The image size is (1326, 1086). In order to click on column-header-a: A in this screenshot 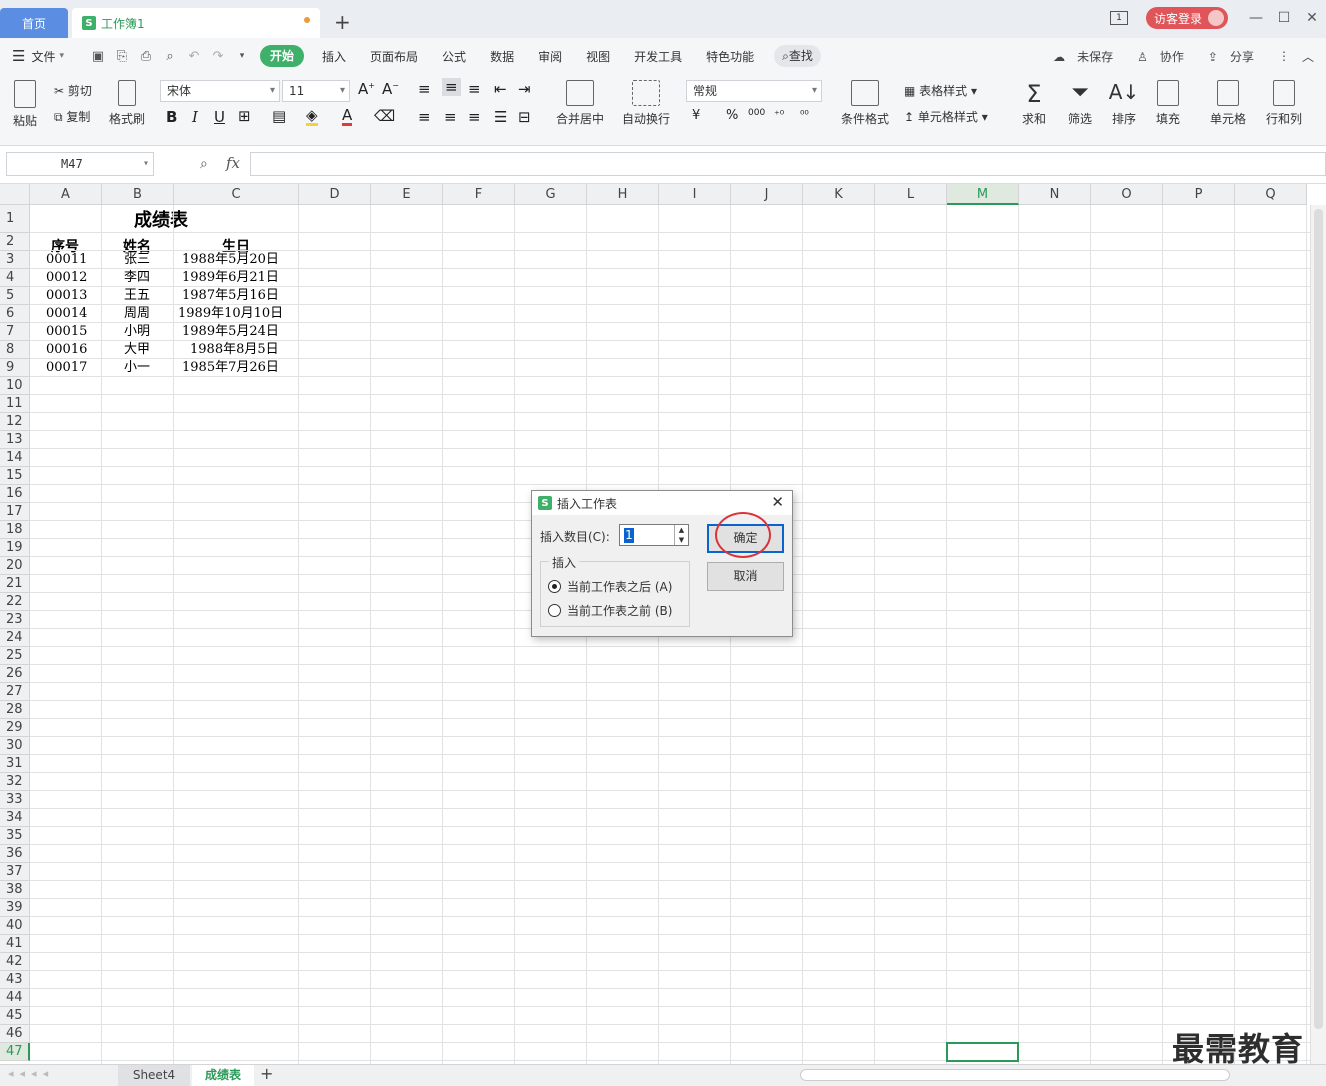, I will do `click(66, 194)`.